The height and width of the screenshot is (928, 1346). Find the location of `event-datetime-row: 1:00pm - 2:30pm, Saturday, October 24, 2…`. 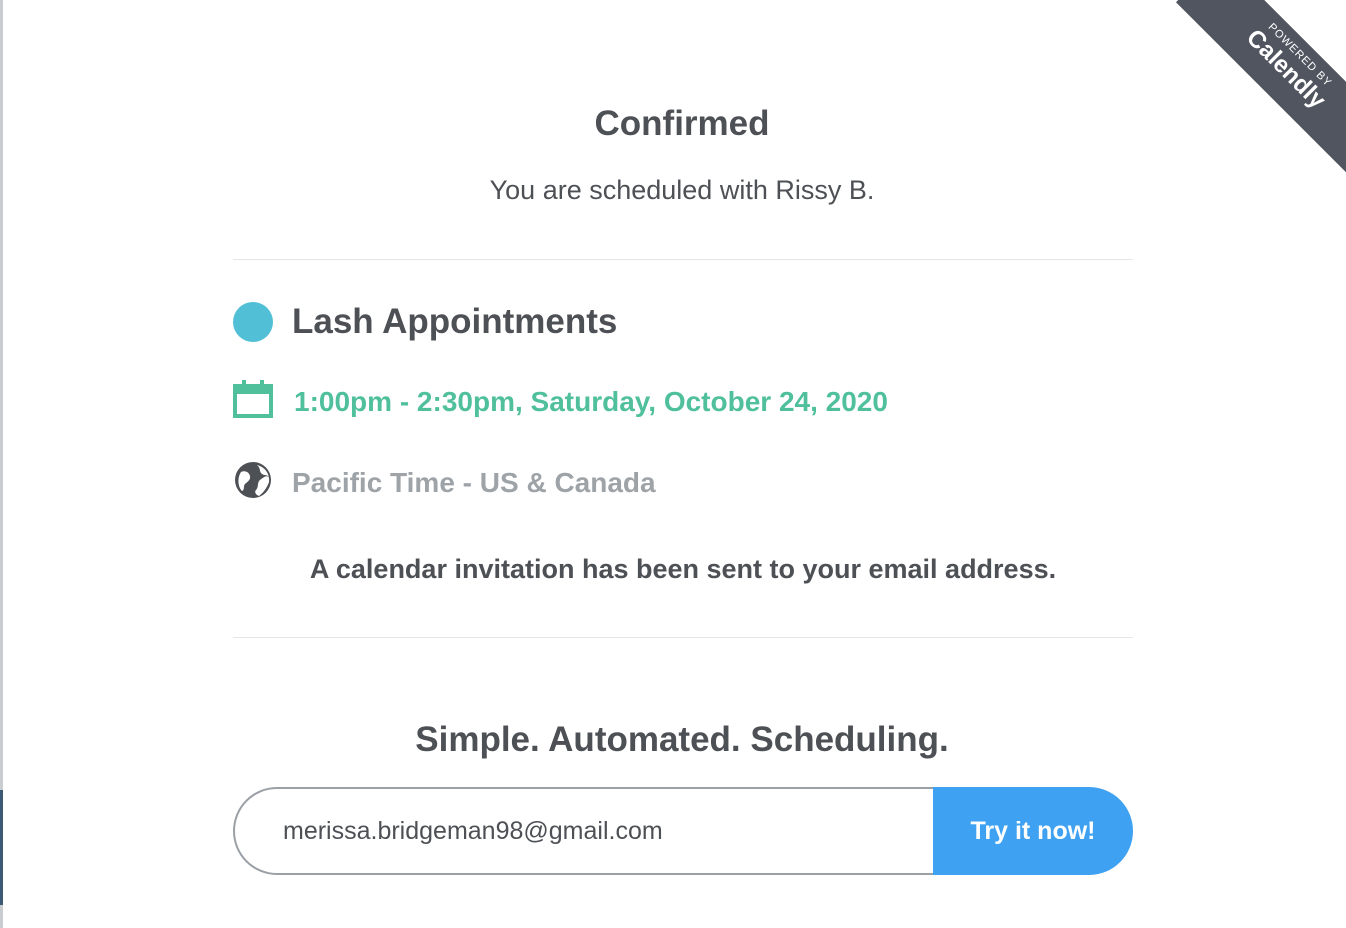

event-datetime-row: 1:00pm - 2:30pm, Saturday, October 24, 2… is located at coordinates (560, 401).